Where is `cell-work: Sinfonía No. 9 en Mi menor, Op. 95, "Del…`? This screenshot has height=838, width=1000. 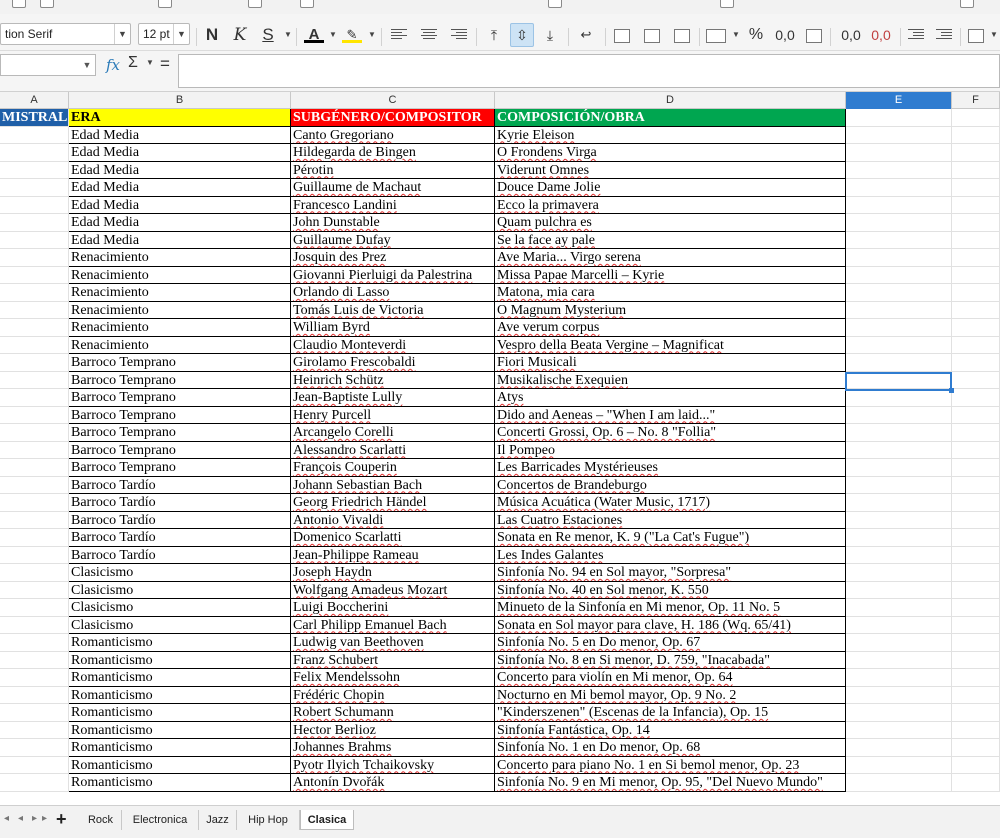
cell-work: Sinfonía No. 9 en Mi menor, Op. 95, "Del… is located at coordinates (670, 783).